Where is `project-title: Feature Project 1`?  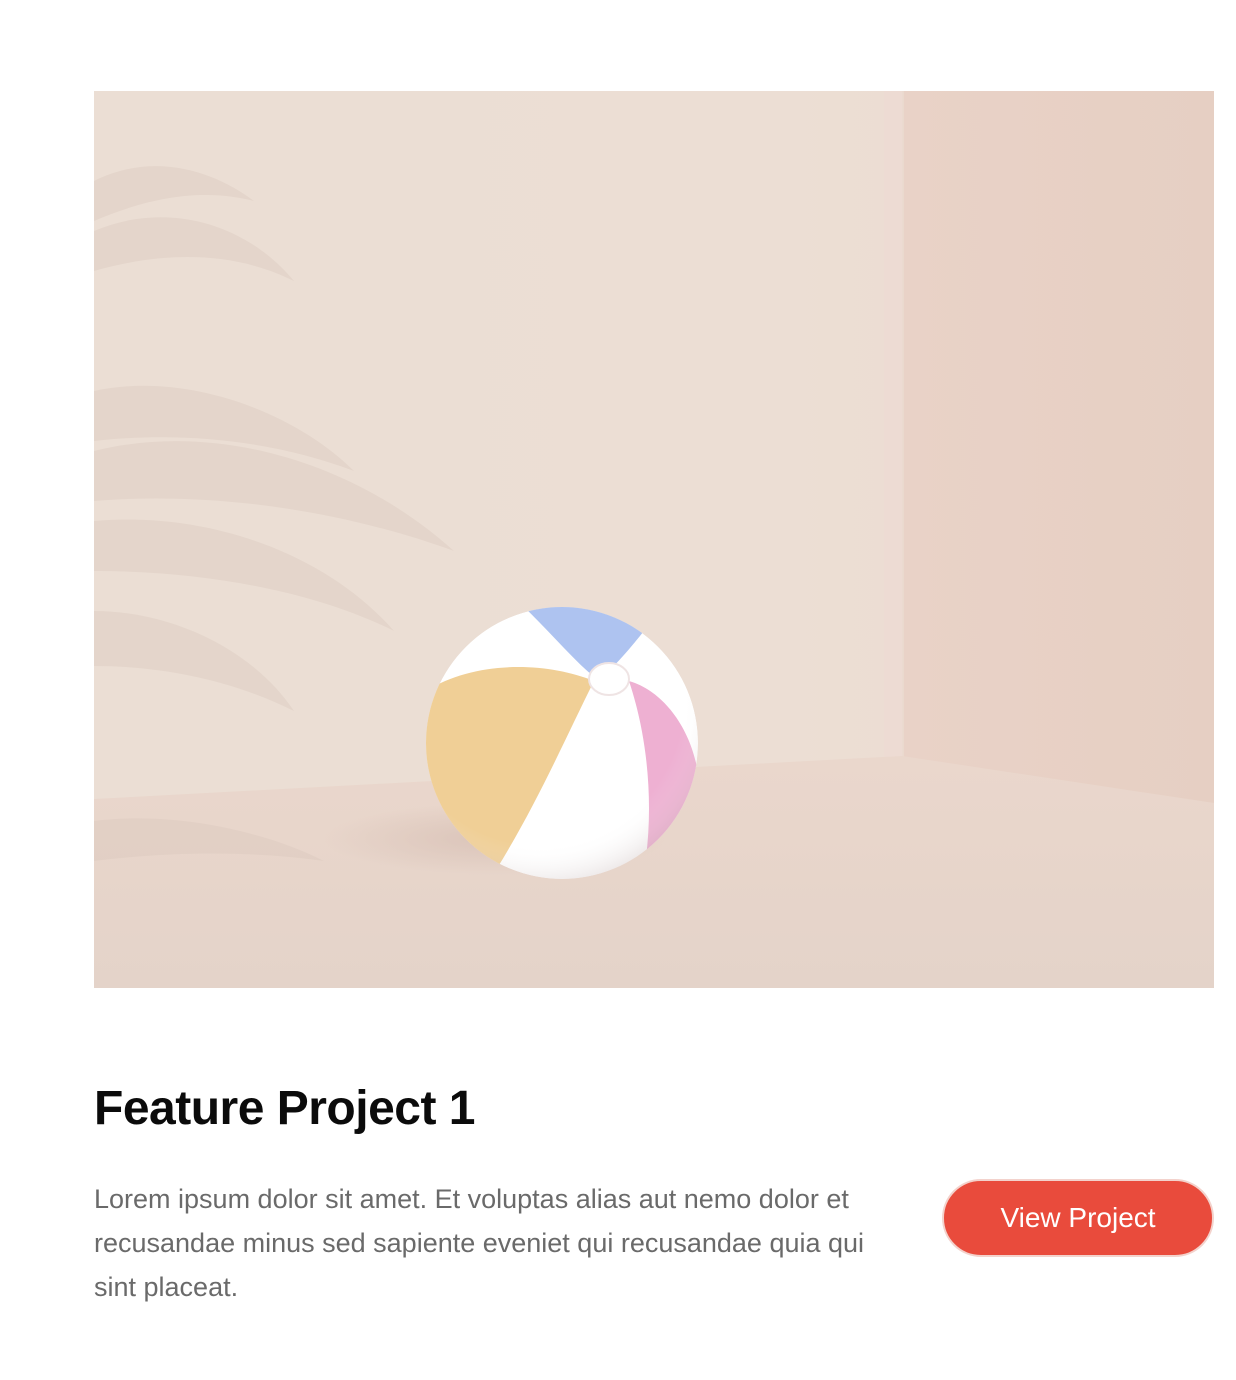 project-title: Feature Project 1 is located at coordinates (284, 1108).